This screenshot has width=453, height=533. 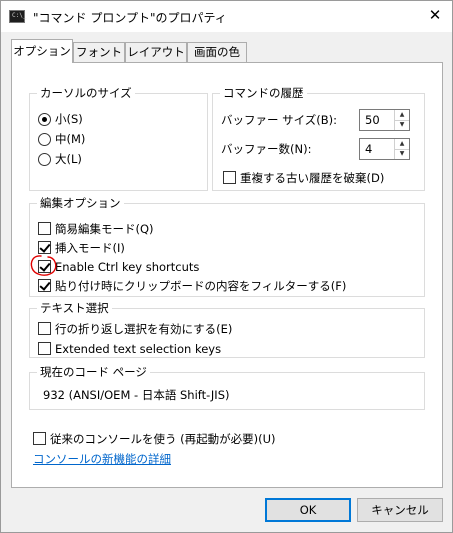 I want to click on checkbox-label: 挿入モード(I), so click(x=90, y=248).